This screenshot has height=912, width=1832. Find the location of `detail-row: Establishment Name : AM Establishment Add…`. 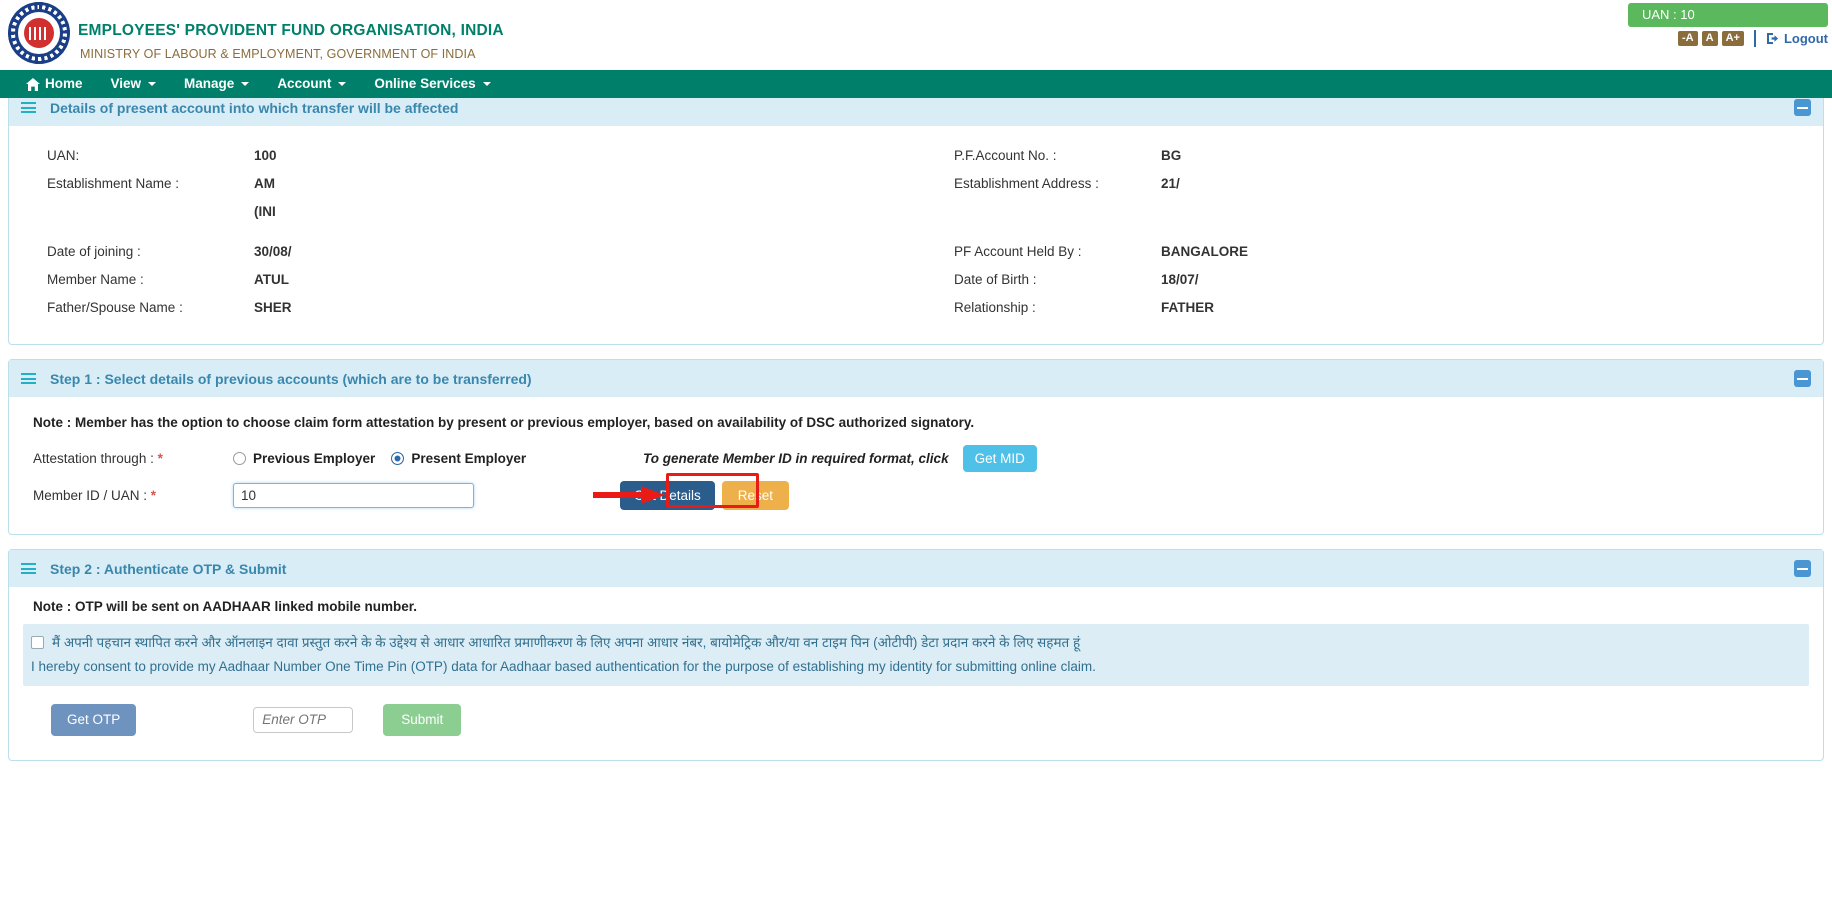

detail-row: Establishment Name : AM Establishment Add… is located at coordinates (916, 184).